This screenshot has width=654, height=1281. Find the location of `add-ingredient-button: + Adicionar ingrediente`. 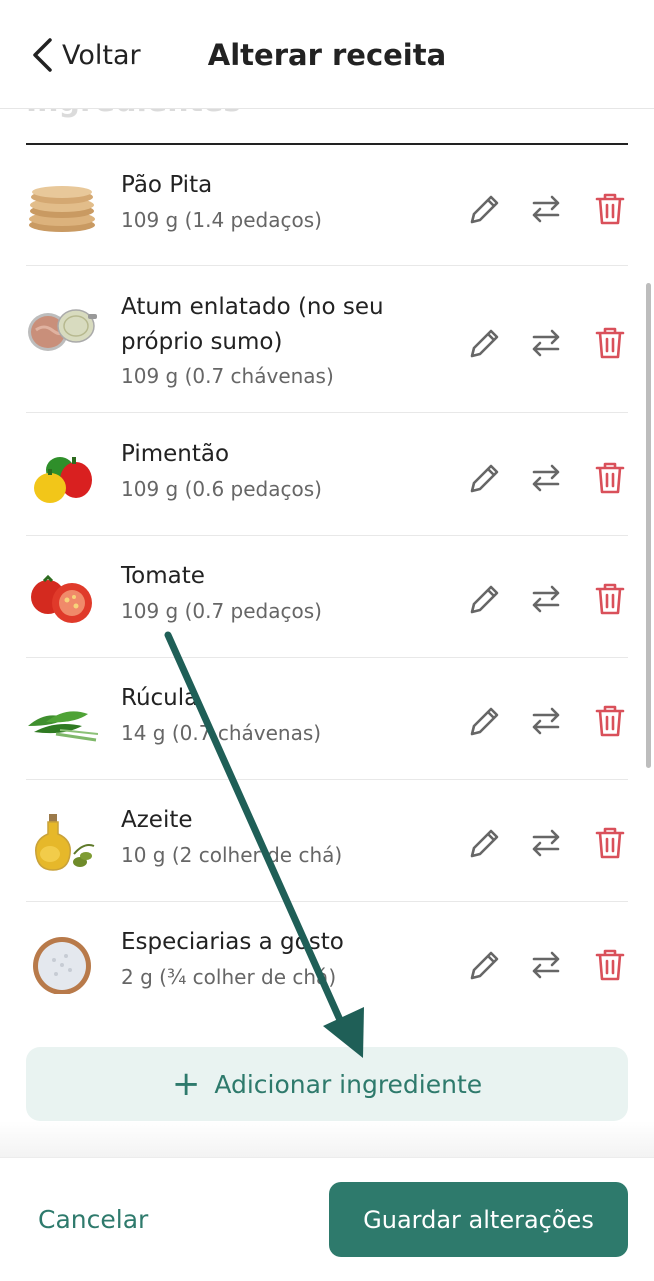

add-ingredient-button: + Adicionar ingrediente is located at coordinates (327, 1084).